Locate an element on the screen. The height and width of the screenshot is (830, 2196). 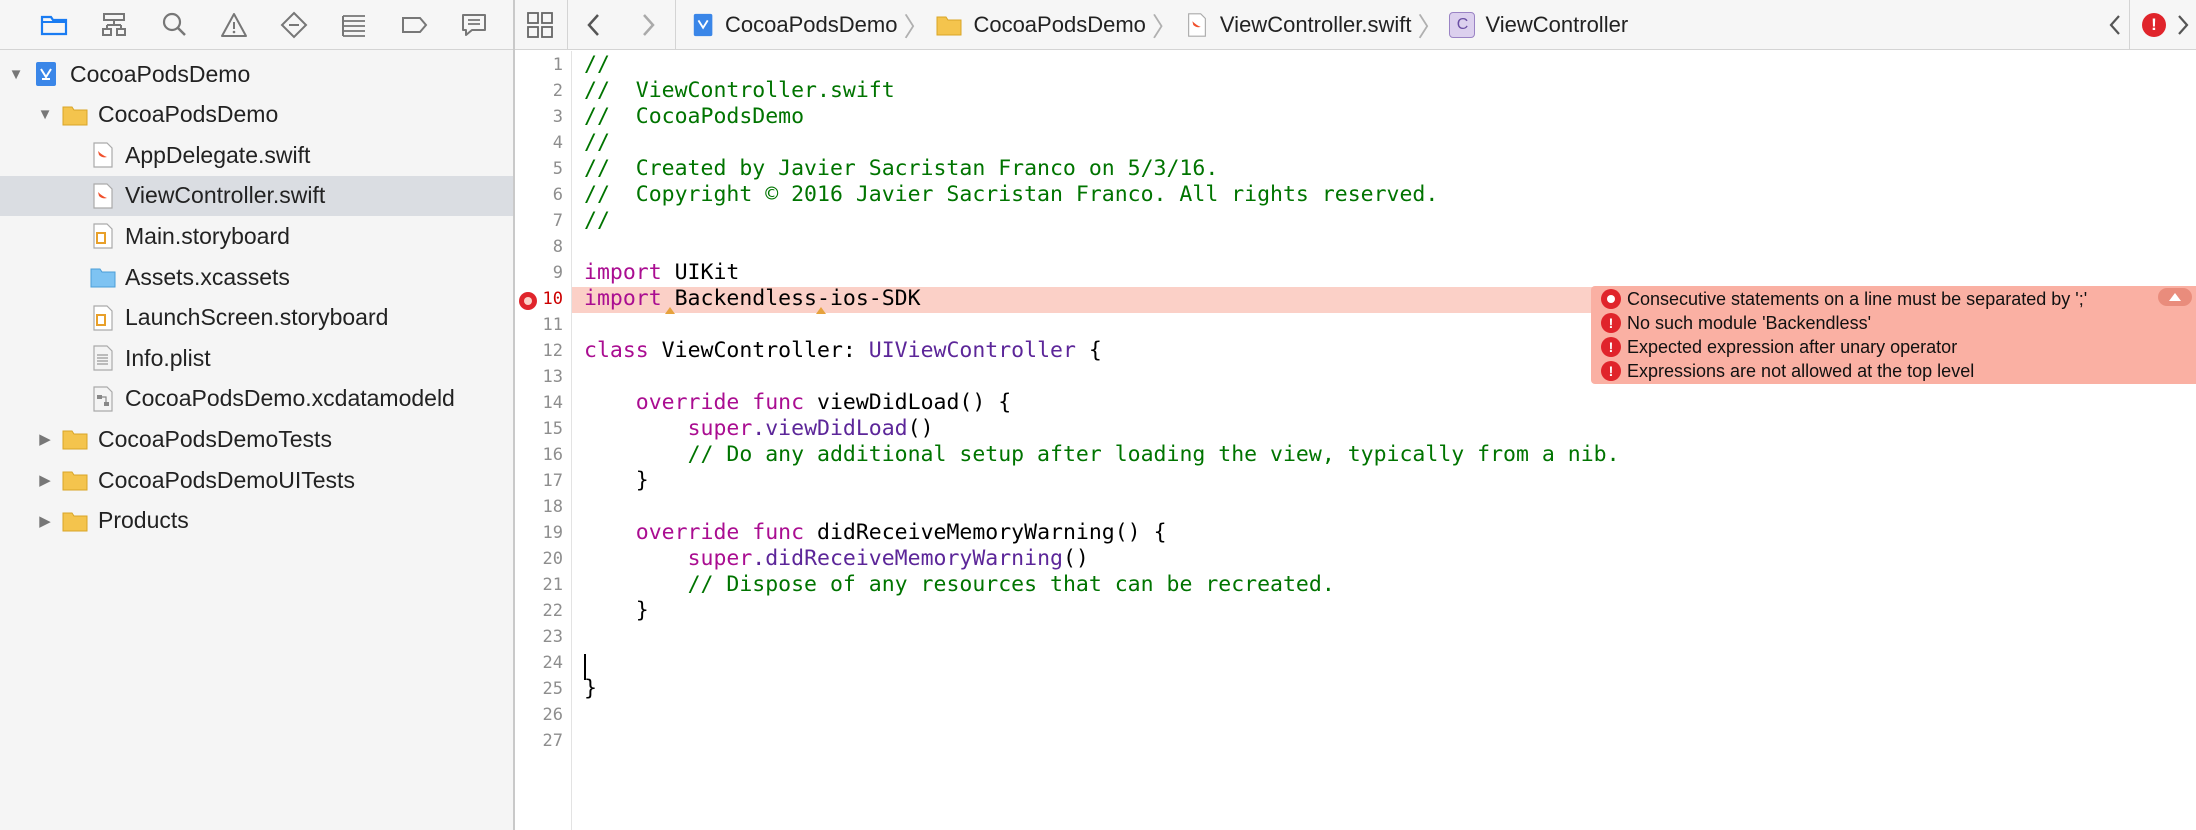
comment: // is located at coordinates (597, 220).